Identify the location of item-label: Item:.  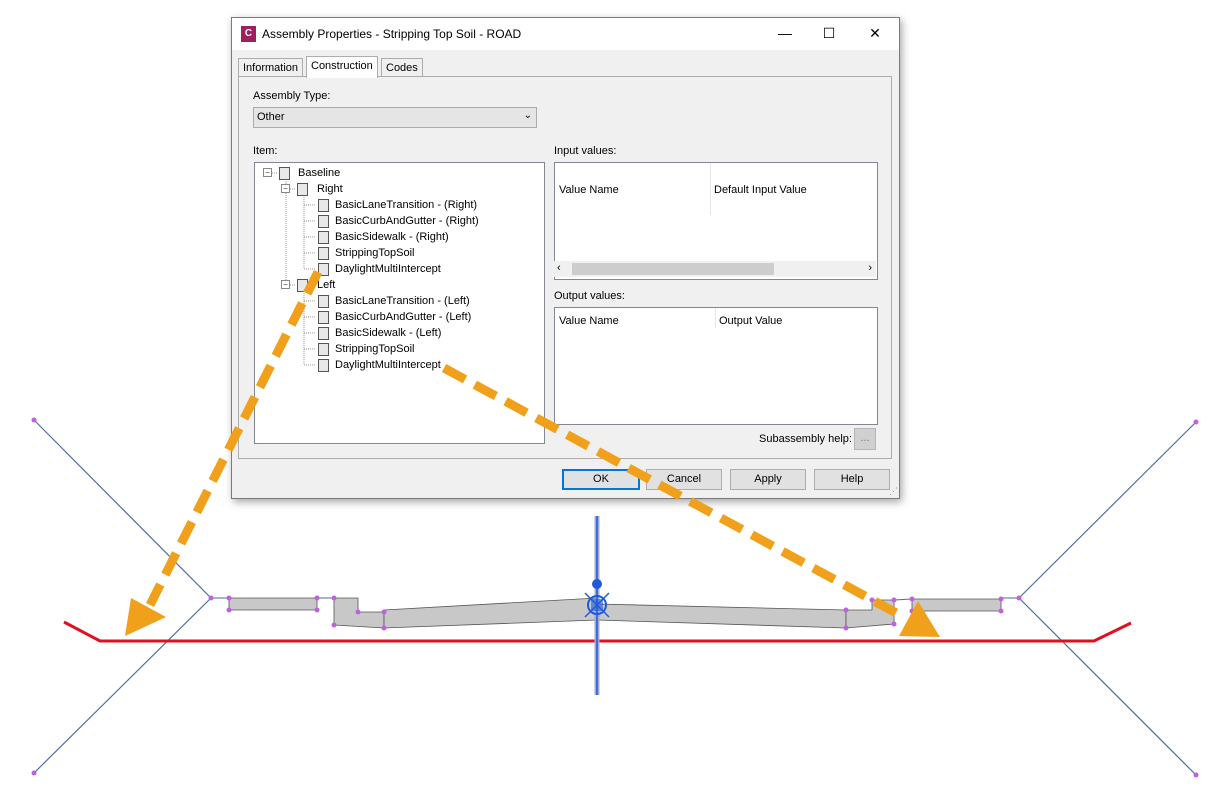
(265, 151).